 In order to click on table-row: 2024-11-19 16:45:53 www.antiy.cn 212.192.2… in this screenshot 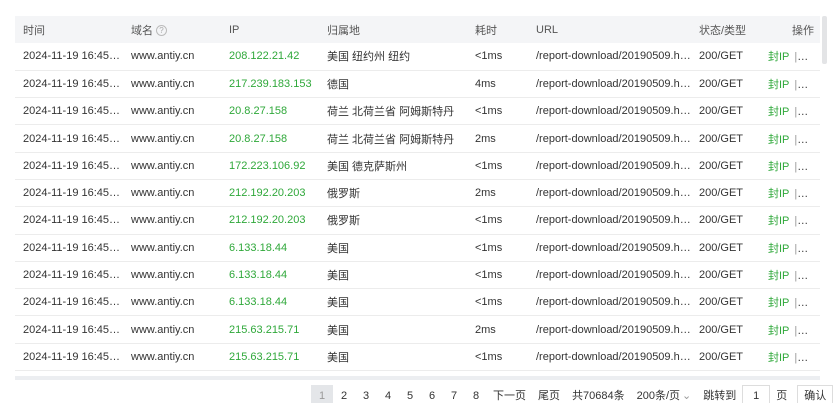, I will do `click(417, 193)`.